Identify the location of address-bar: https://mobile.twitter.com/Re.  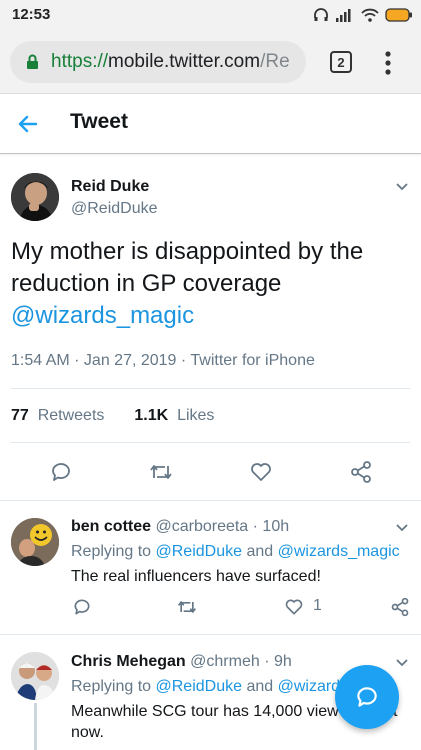
(158, 62).